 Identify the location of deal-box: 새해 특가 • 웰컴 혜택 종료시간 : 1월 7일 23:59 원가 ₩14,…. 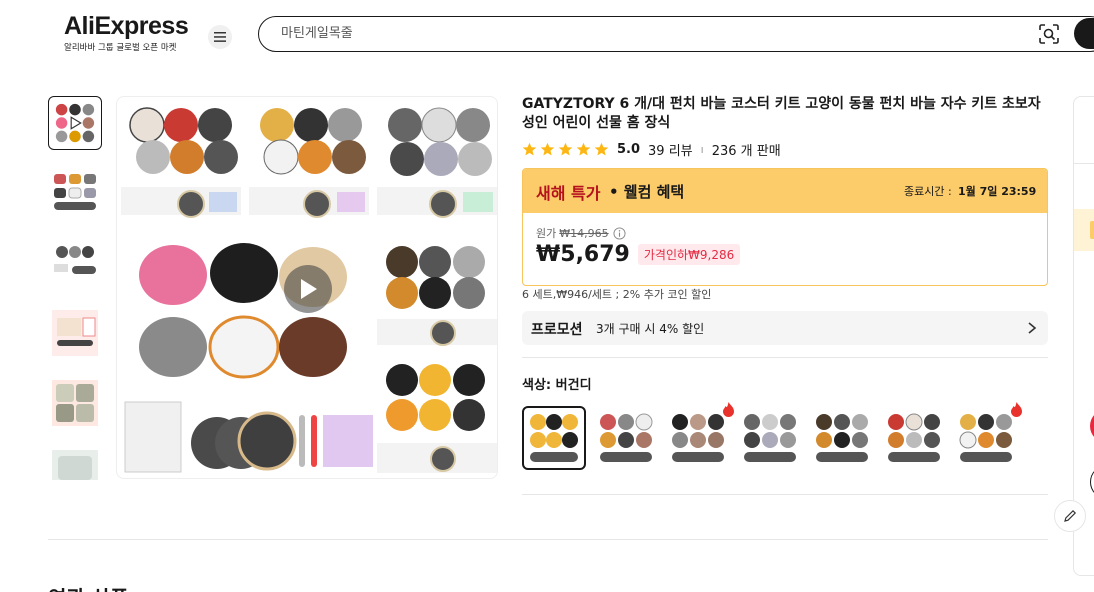
(785, 227).